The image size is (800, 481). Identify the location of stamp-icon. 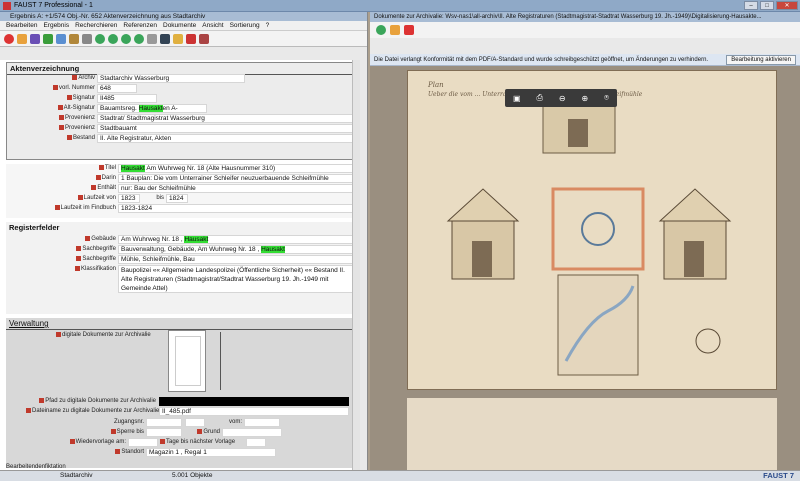
(74, 38).